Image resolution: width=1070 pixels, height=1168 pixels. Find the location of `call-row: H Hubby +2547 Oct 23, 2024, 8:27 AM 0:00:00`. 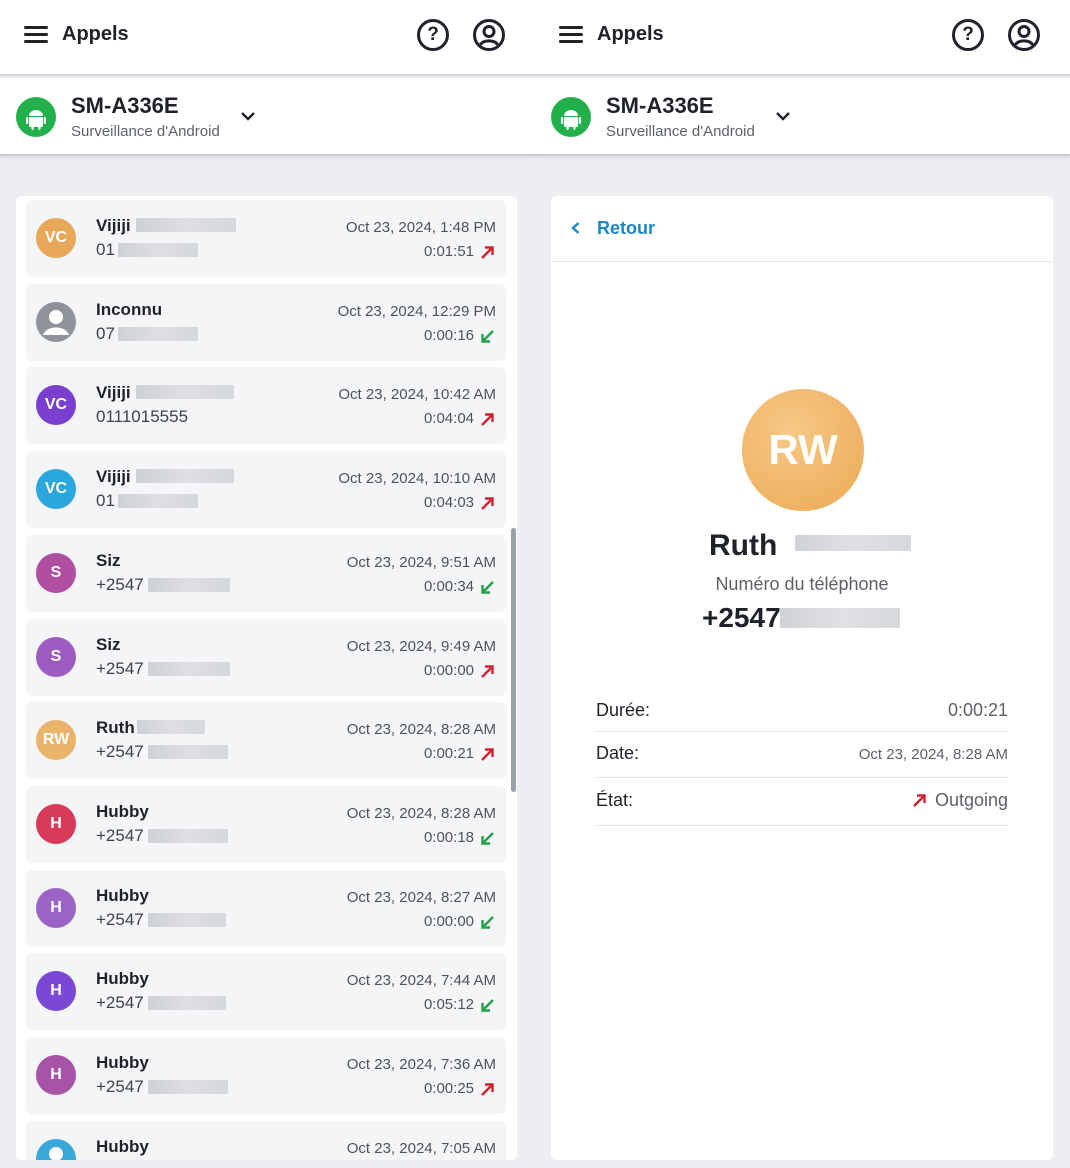

call-row: H Hubby +2547 Oct 23, 2024, 8:27 AM 0:00:00 is located at coordinates (266, 907).